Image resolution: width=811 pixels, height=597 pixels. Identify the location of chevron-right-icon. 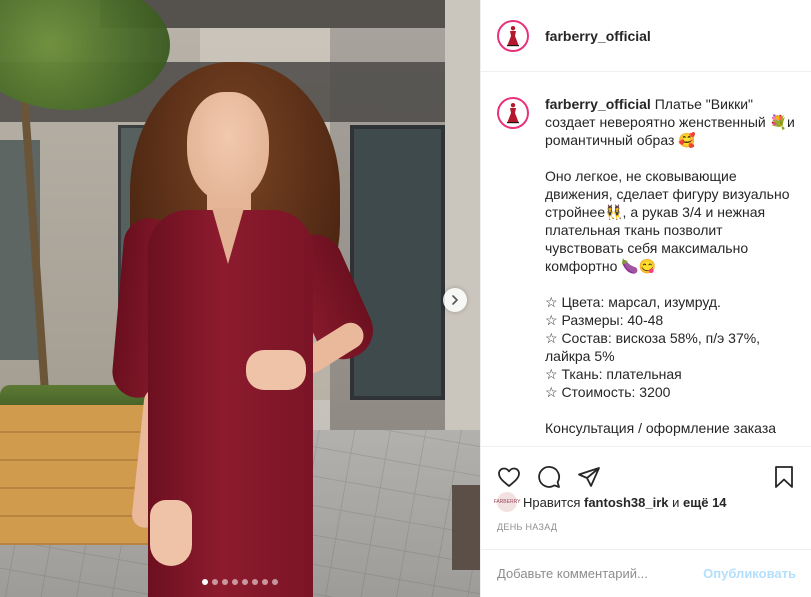
(455, 300).